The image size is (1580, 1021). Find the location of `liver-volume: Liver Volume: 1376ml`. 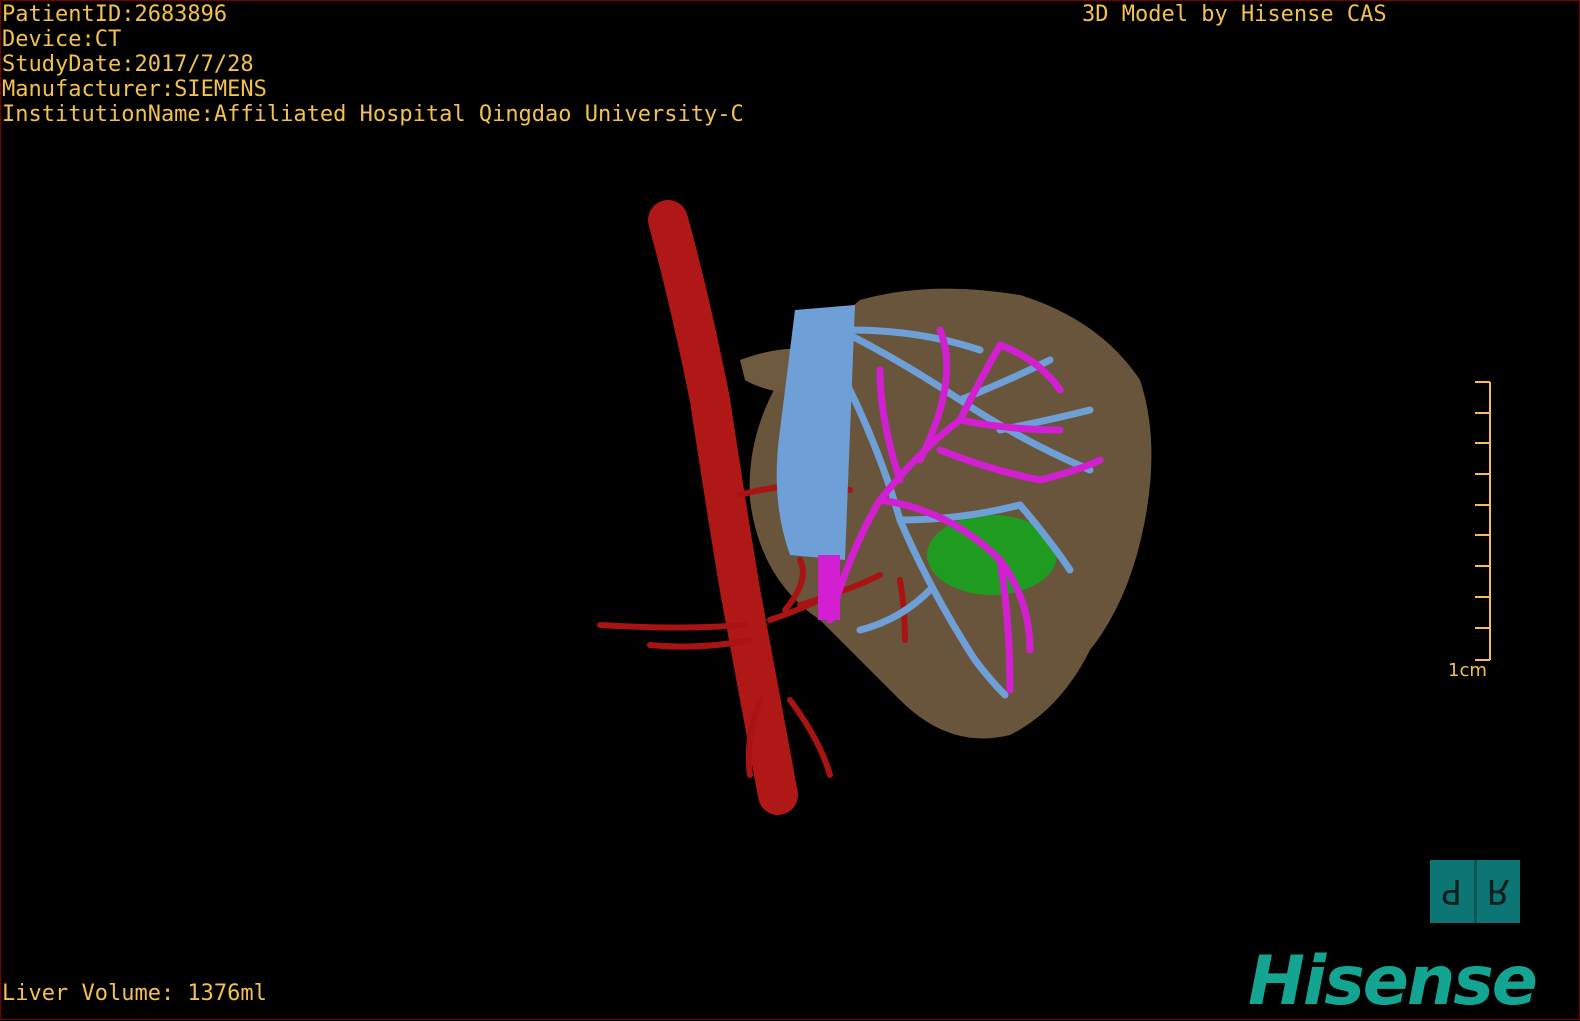

liver-volume: Liver Volume: 1376ml is located at coordinates (134, 993).